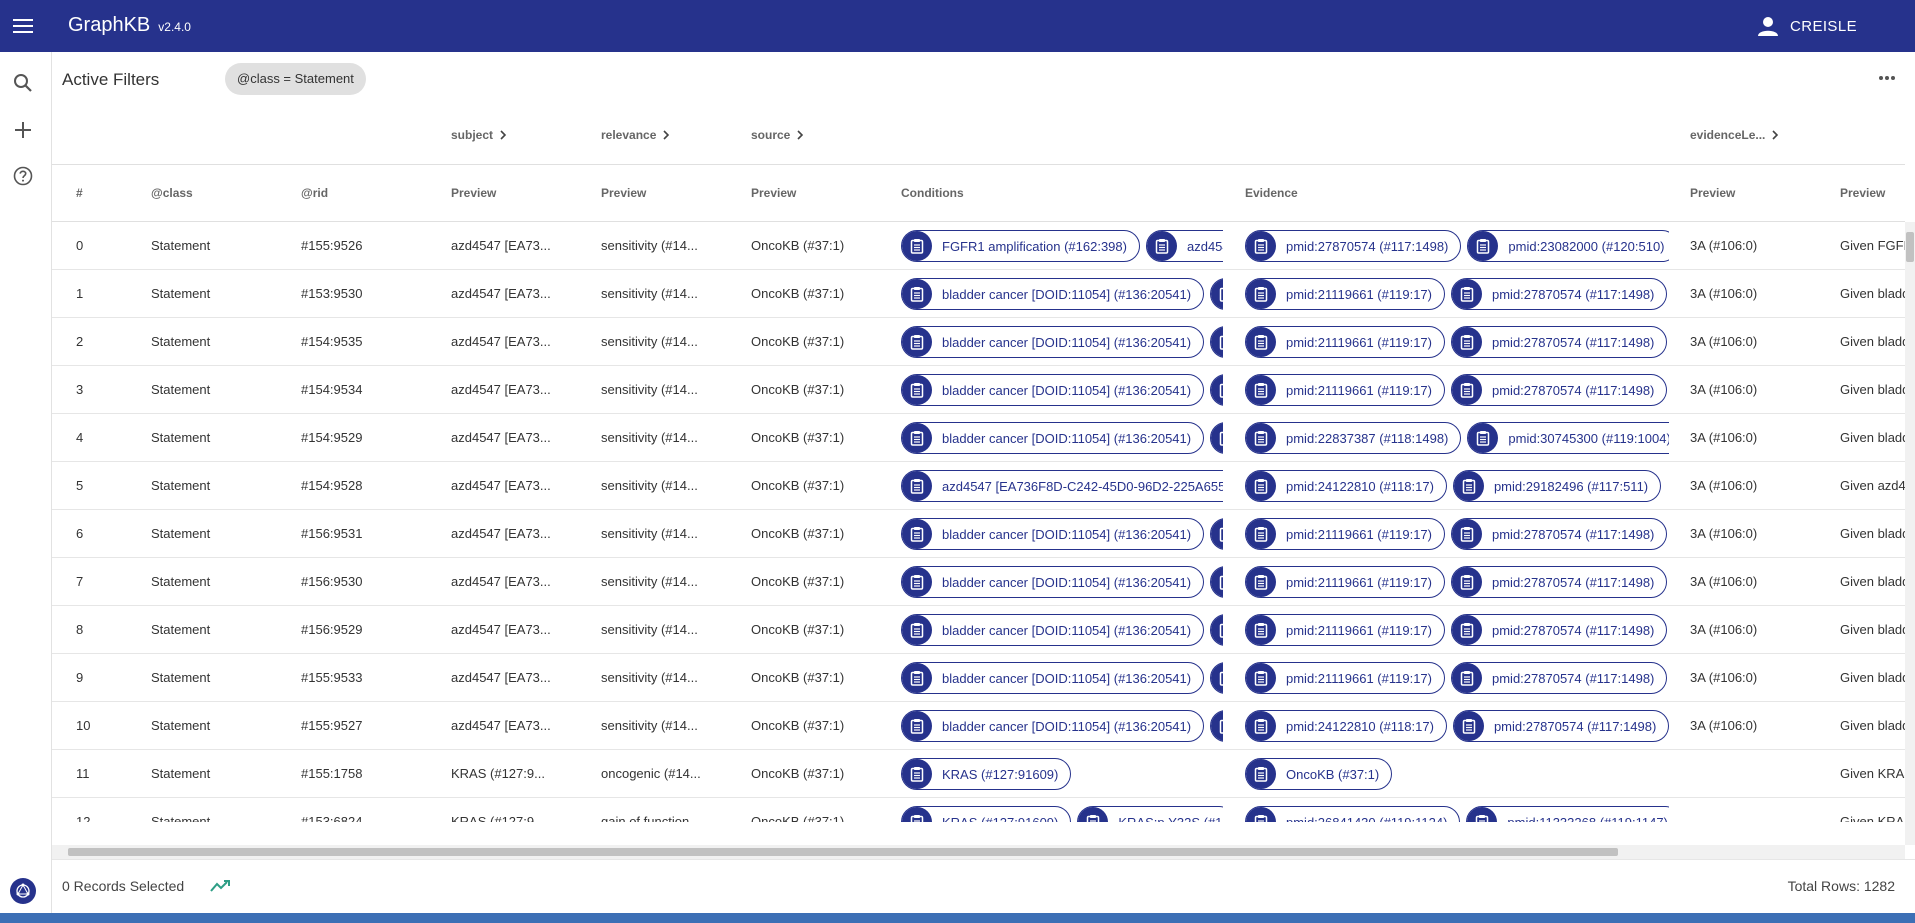  Describe the element at coordinates (22, 83) in the screenshot. I see `search-button` at that location.